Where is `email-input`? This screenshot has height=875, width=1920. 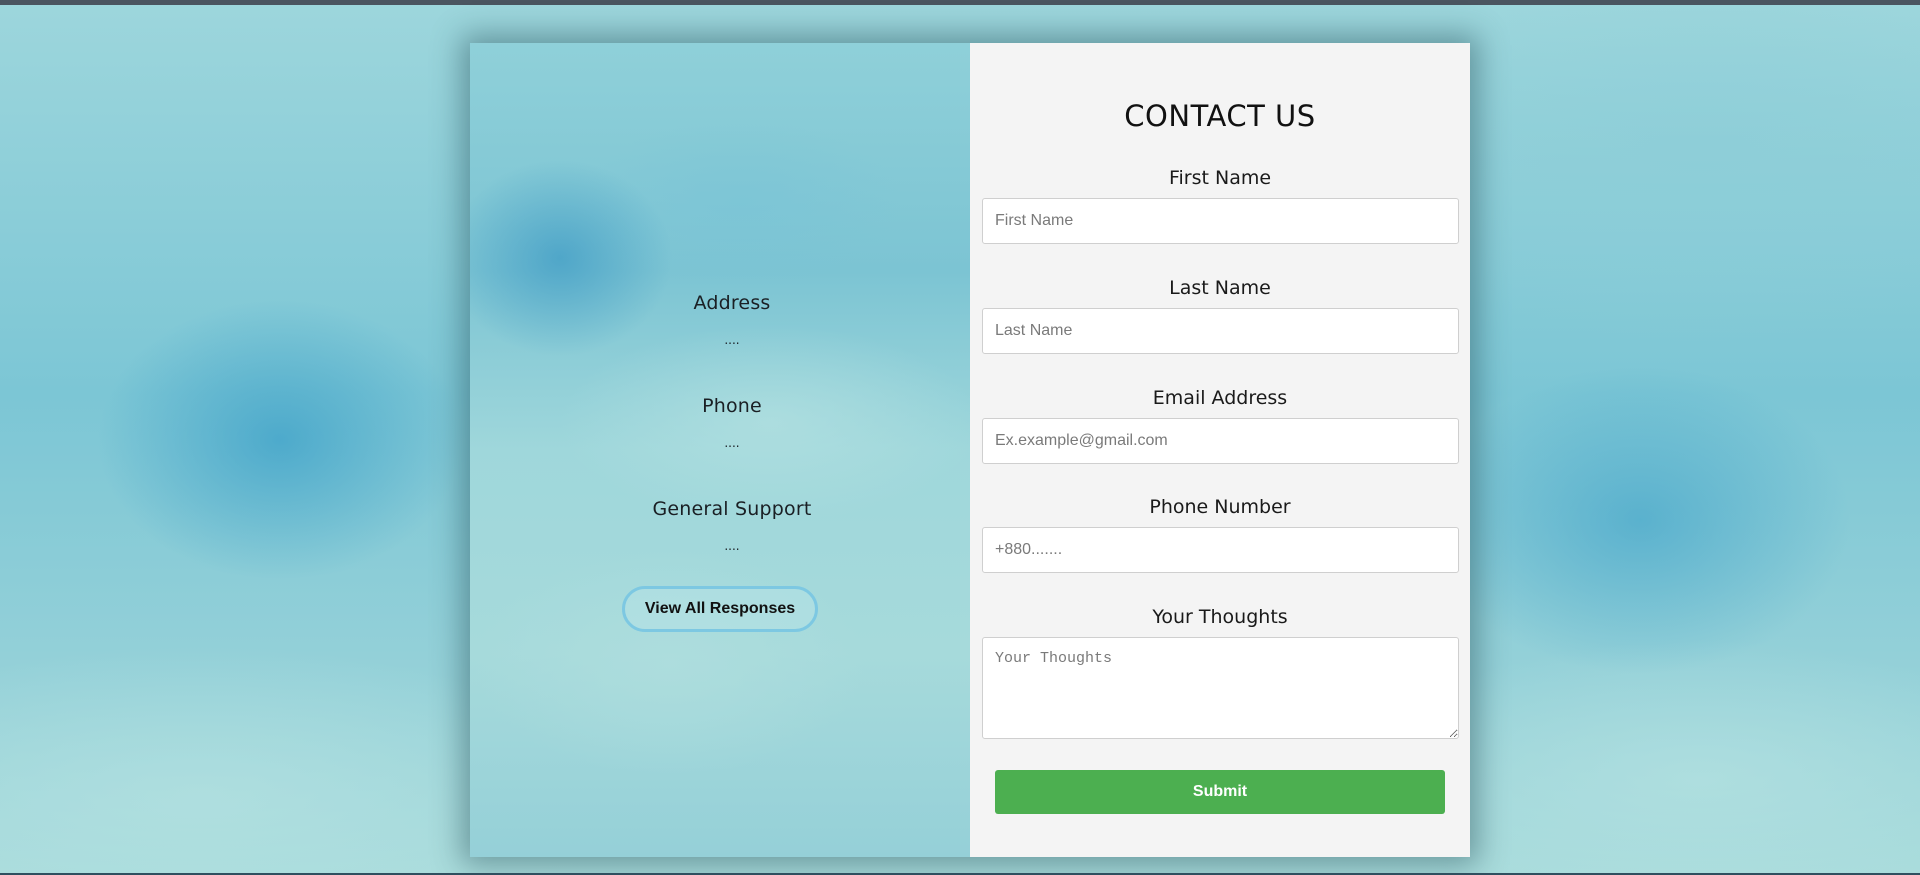 email-input is located at coordinates (1220, 441).